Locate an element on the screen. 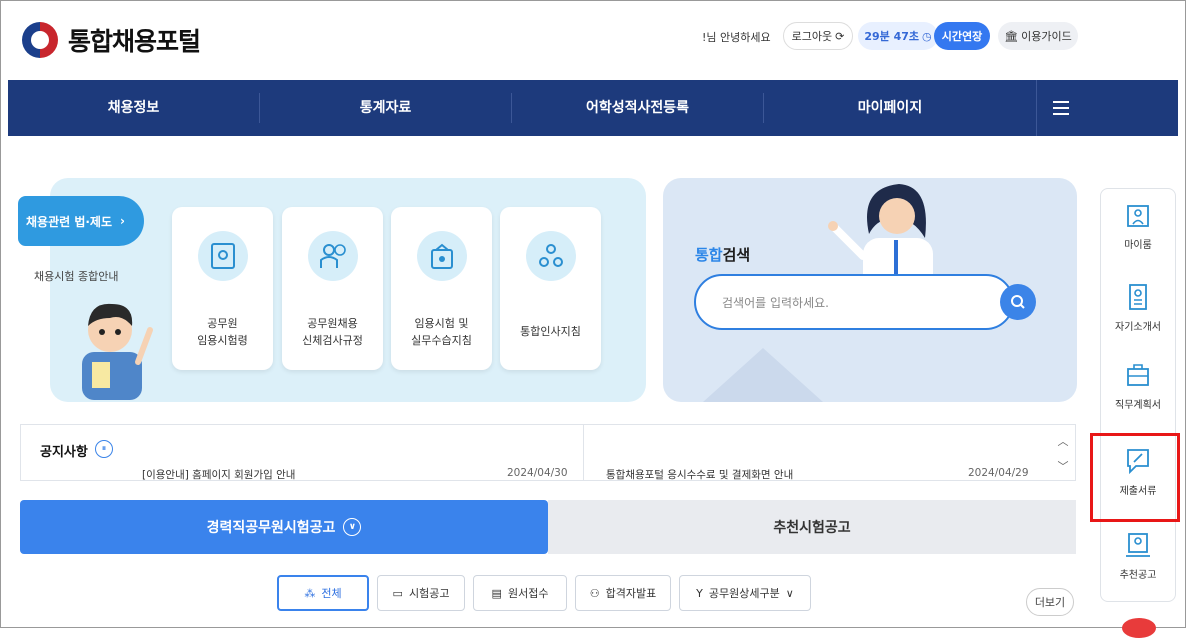 The image size is (1186, 638). clock-icon: ◷ is located at coordinates (927, 36).